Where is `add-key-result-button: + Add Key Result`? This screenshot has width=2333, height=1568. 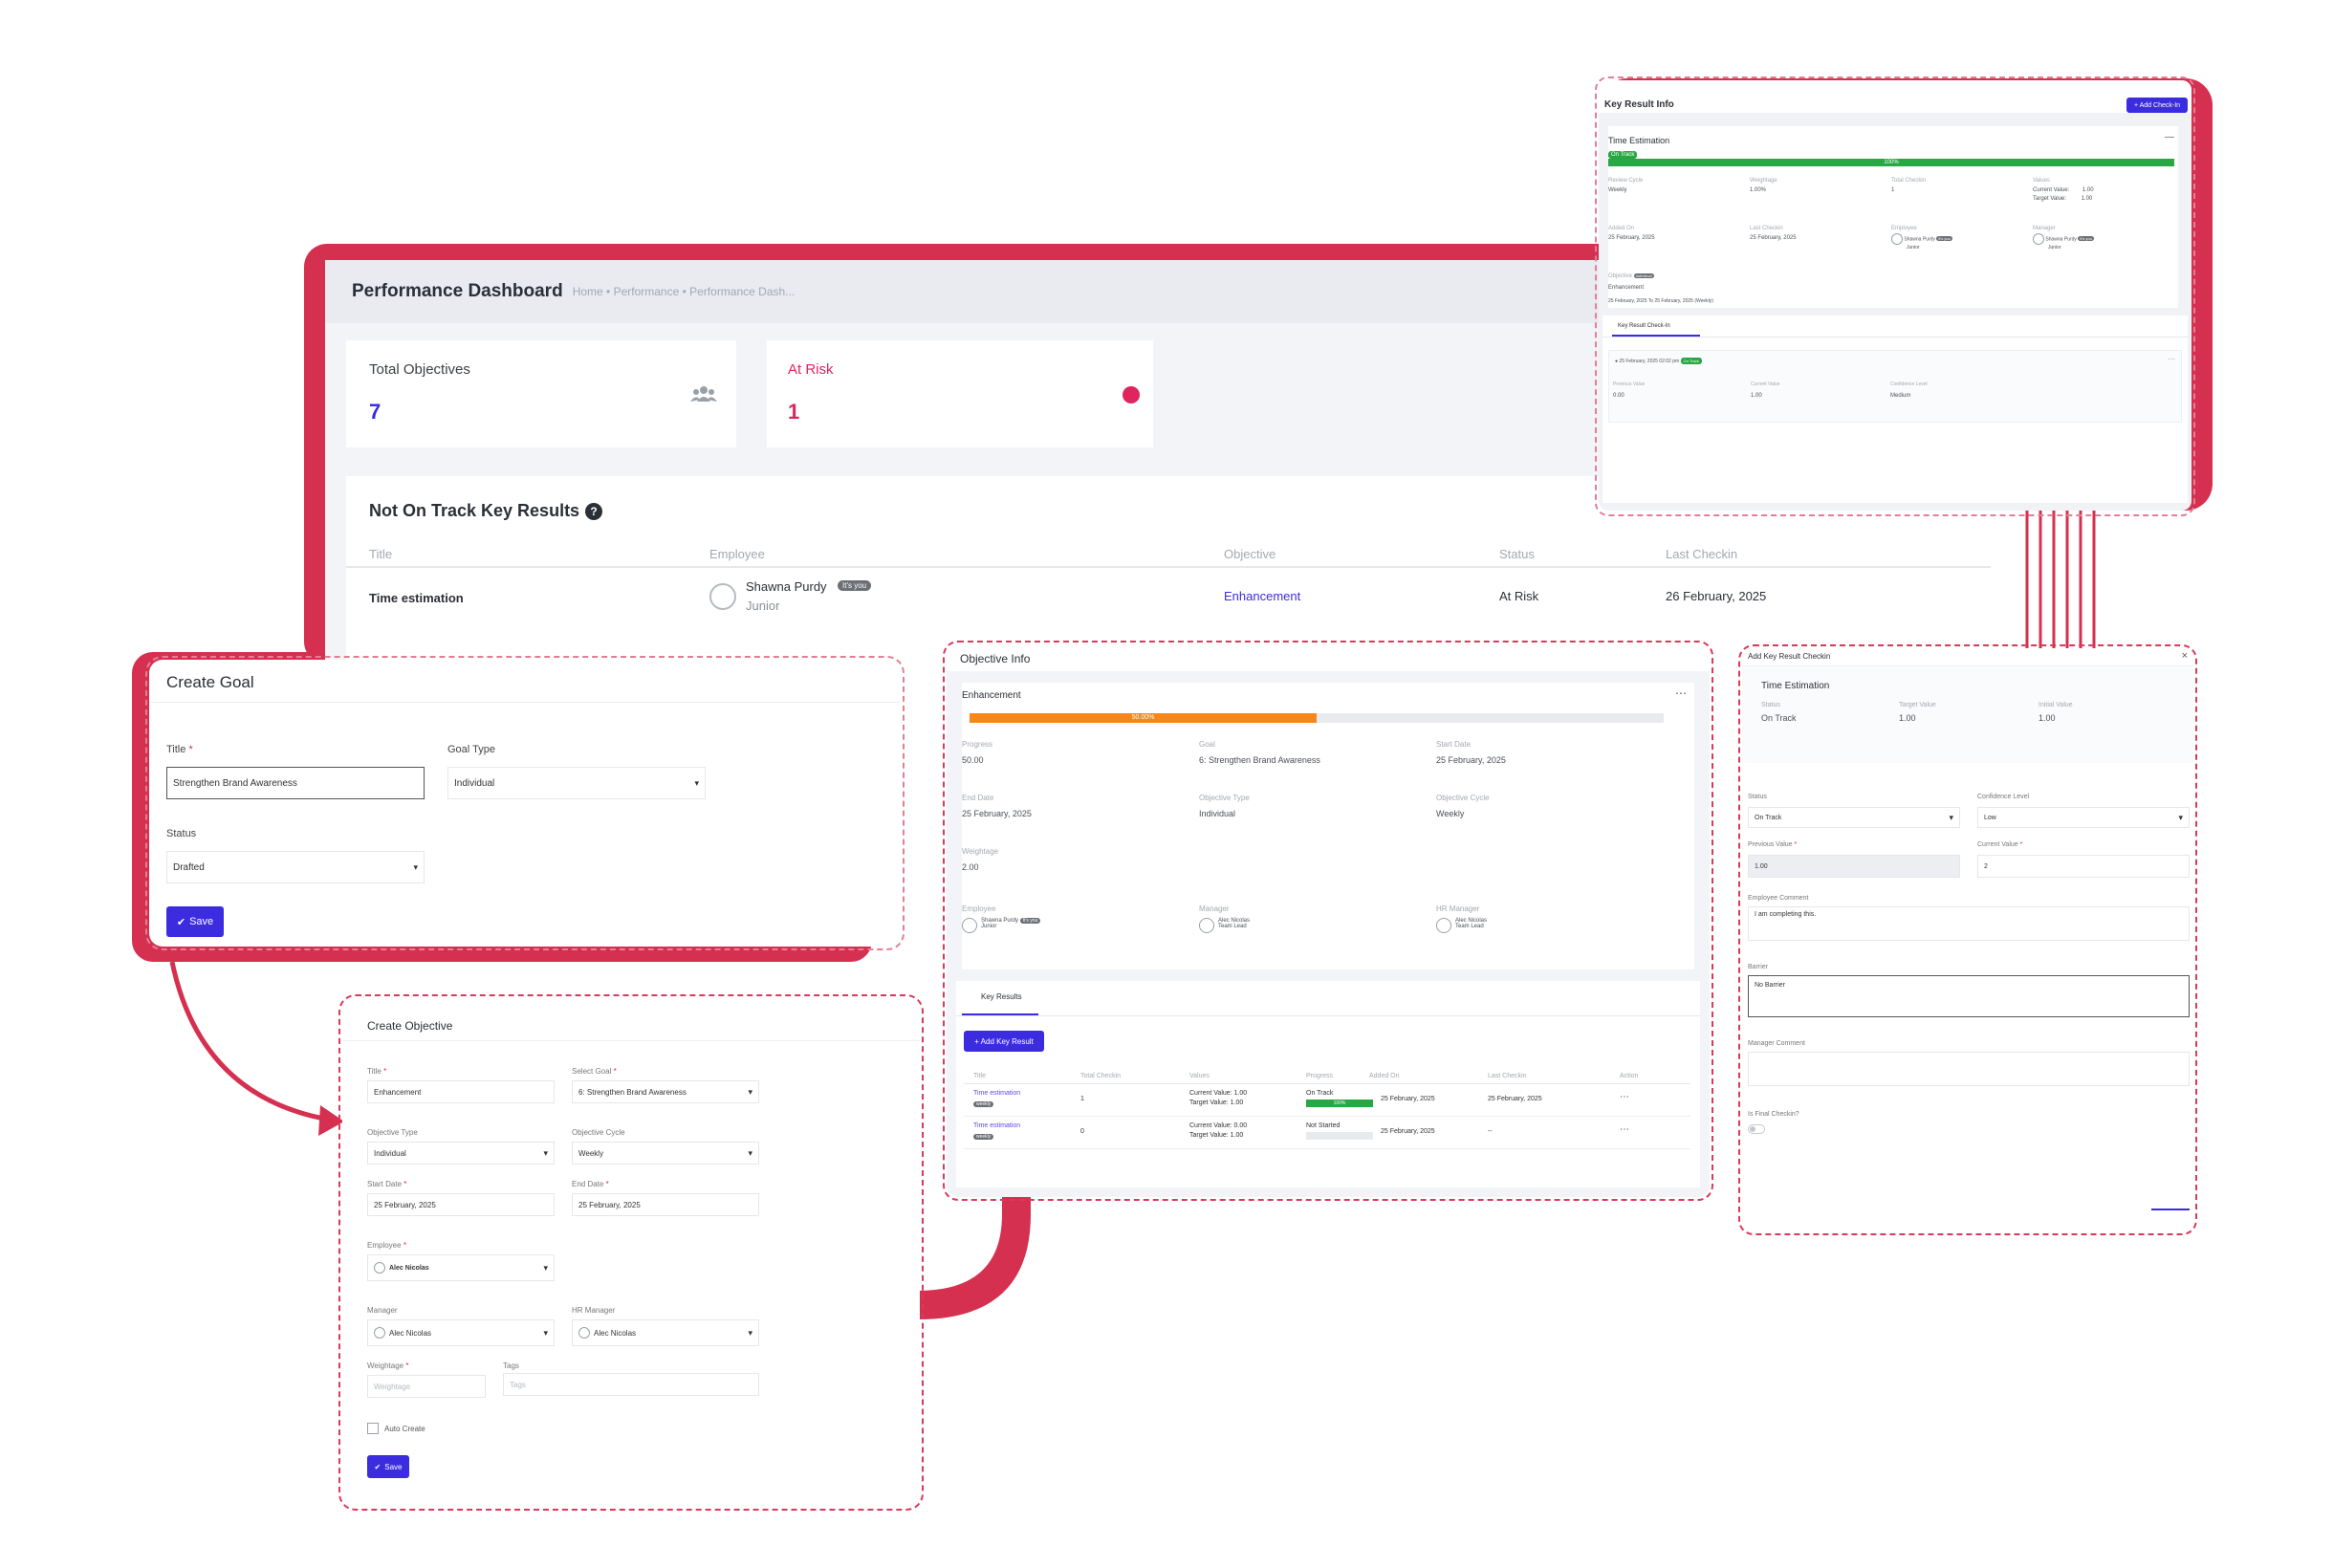 add-key-result-button: + Add Key Result is located at coordinates (1004, 1041).